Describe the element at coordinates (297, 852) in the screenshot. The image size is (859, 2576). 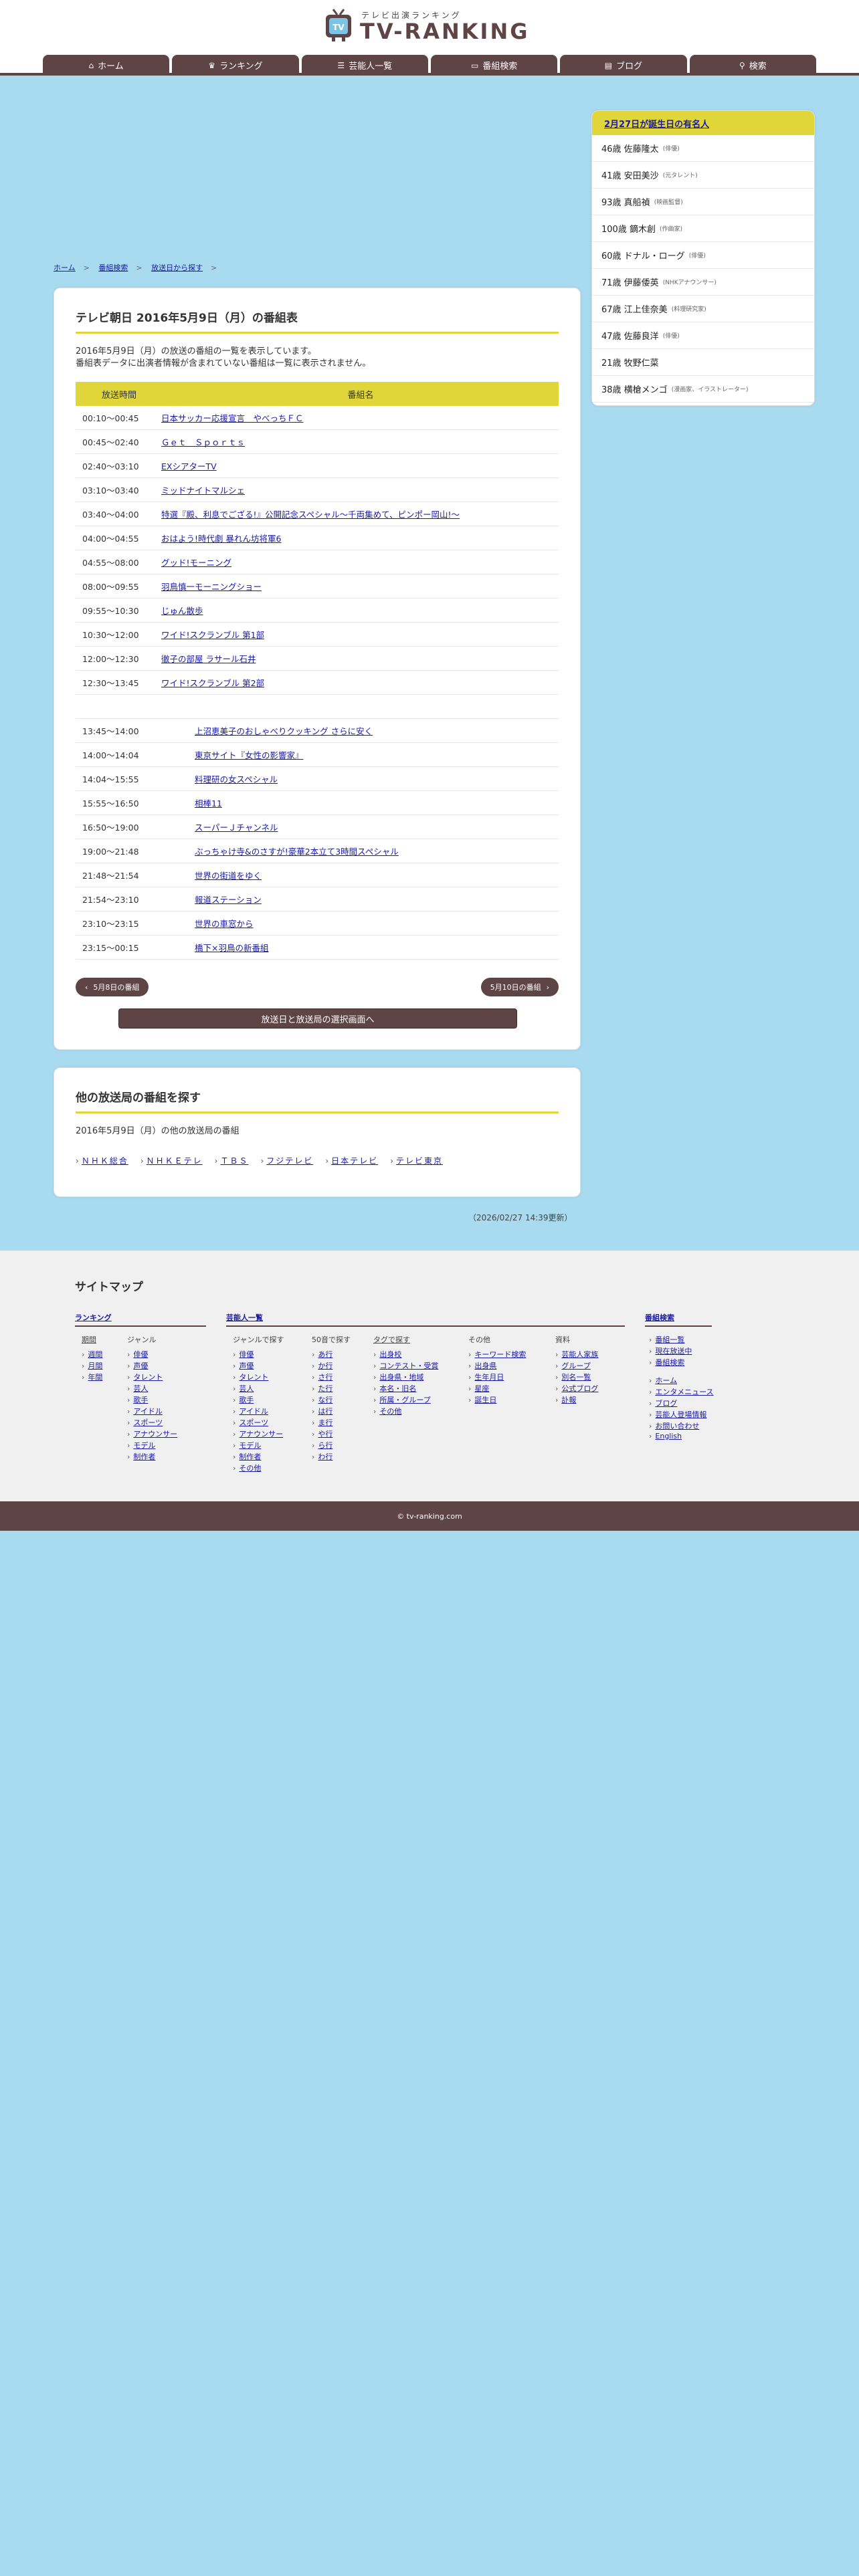
I see `program-link: ぶっちゃけ寺&のさすが!豪華2本立て3時間スペシャル` at that location.